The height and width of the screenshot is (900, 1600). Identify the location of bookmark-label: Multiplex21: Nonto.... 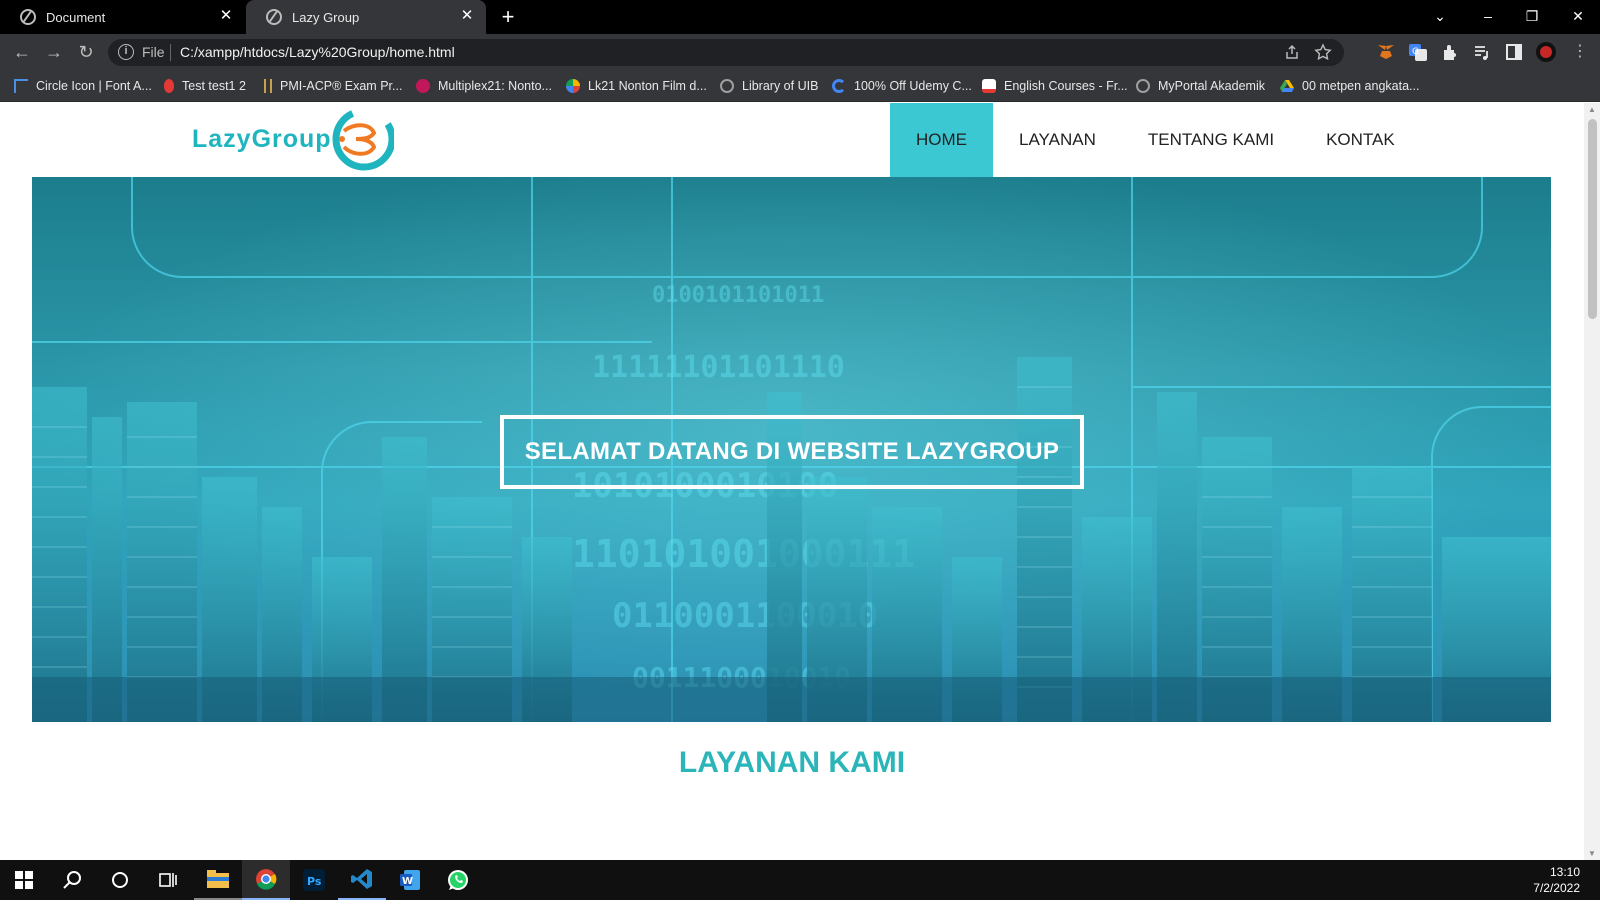
(495, 86).